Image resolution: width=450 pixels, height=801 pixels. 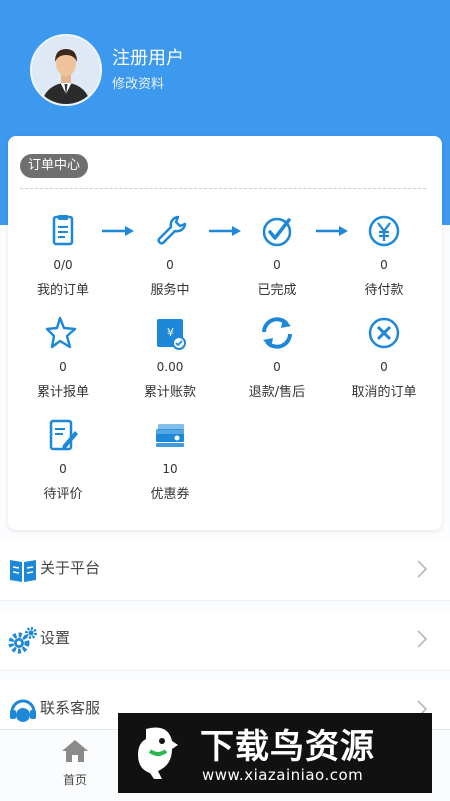 What do you see at coordinates (384, 231) in the screenshot?
I see `yen-icon` at bounding box center [384, 231].